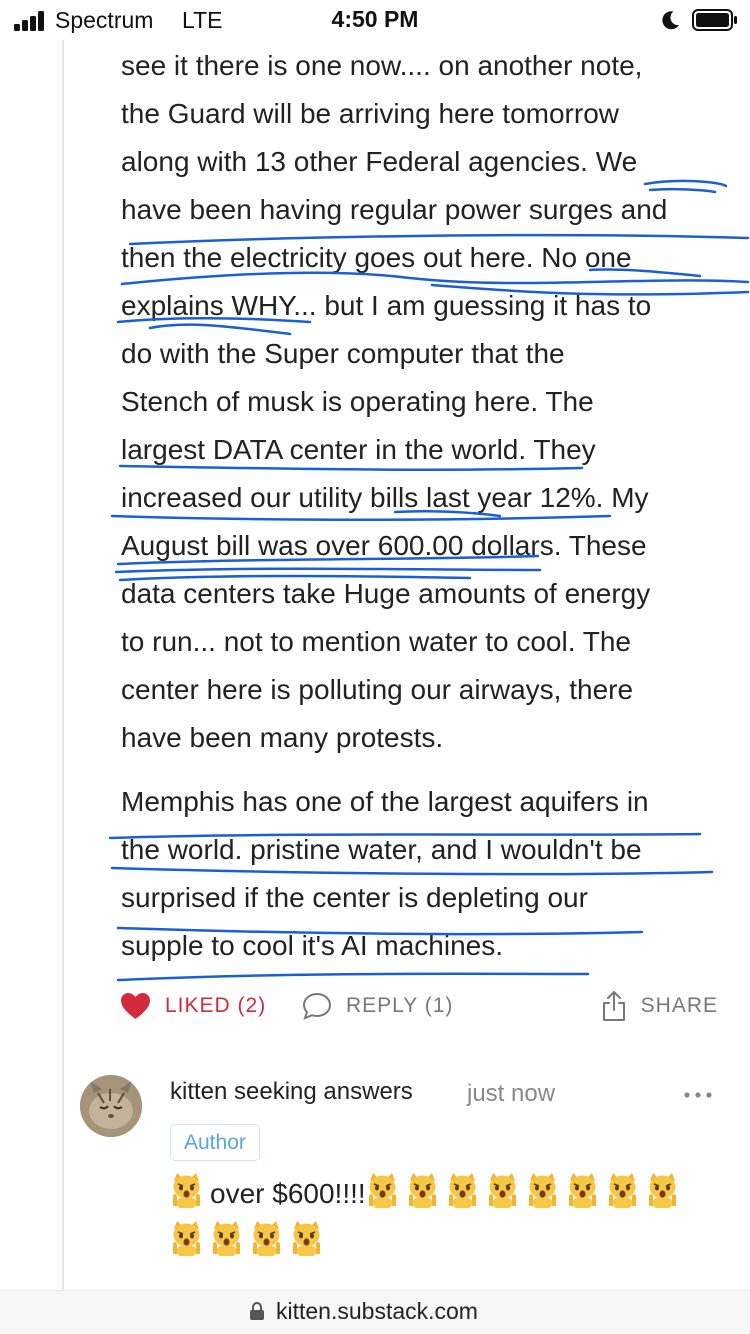 The width and height of the screenshot is (750, 1334). Describe the element at coordinates (358, 449) in the screenshot. I see `comment-line: largest DATA center in the world. They` at that location.